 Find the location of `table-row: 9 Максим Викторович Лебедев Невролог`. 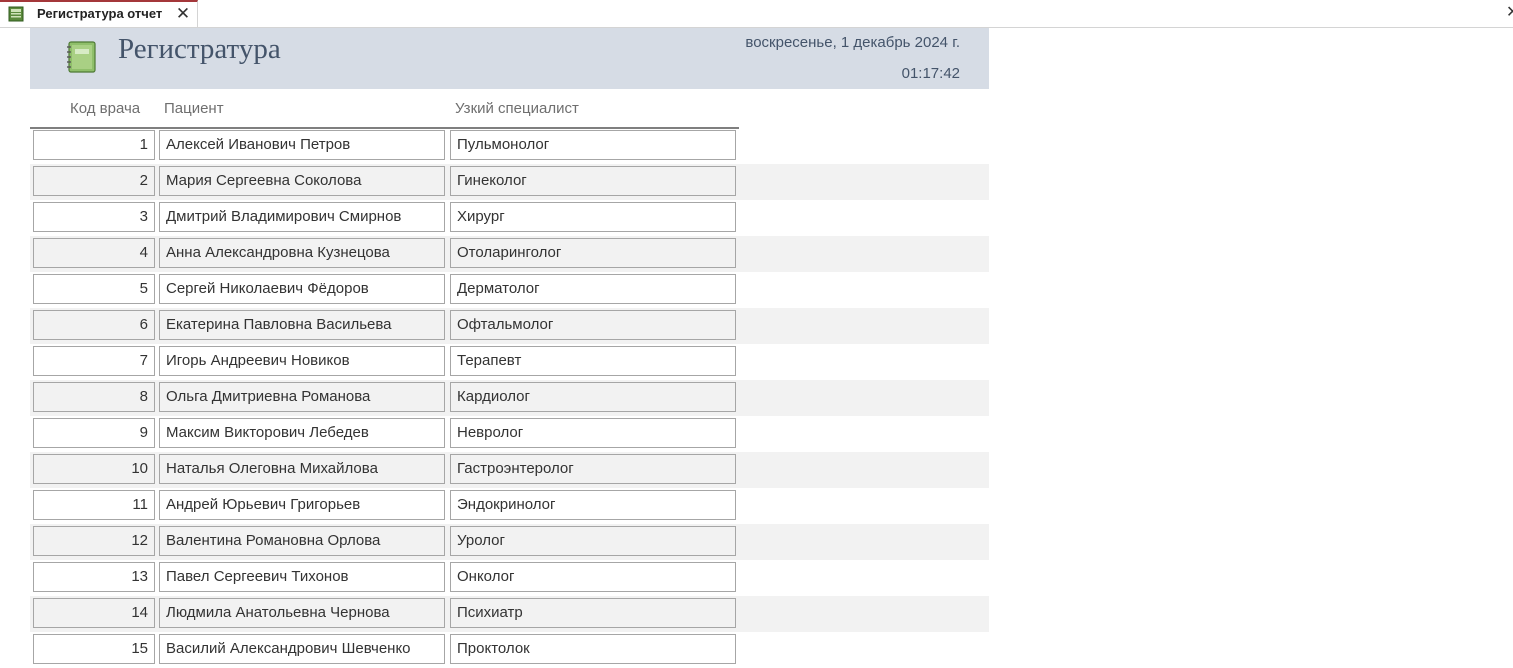

table-row: 9 Максим Викторович Лебедев Невролог is located at coordinates (509, 434).